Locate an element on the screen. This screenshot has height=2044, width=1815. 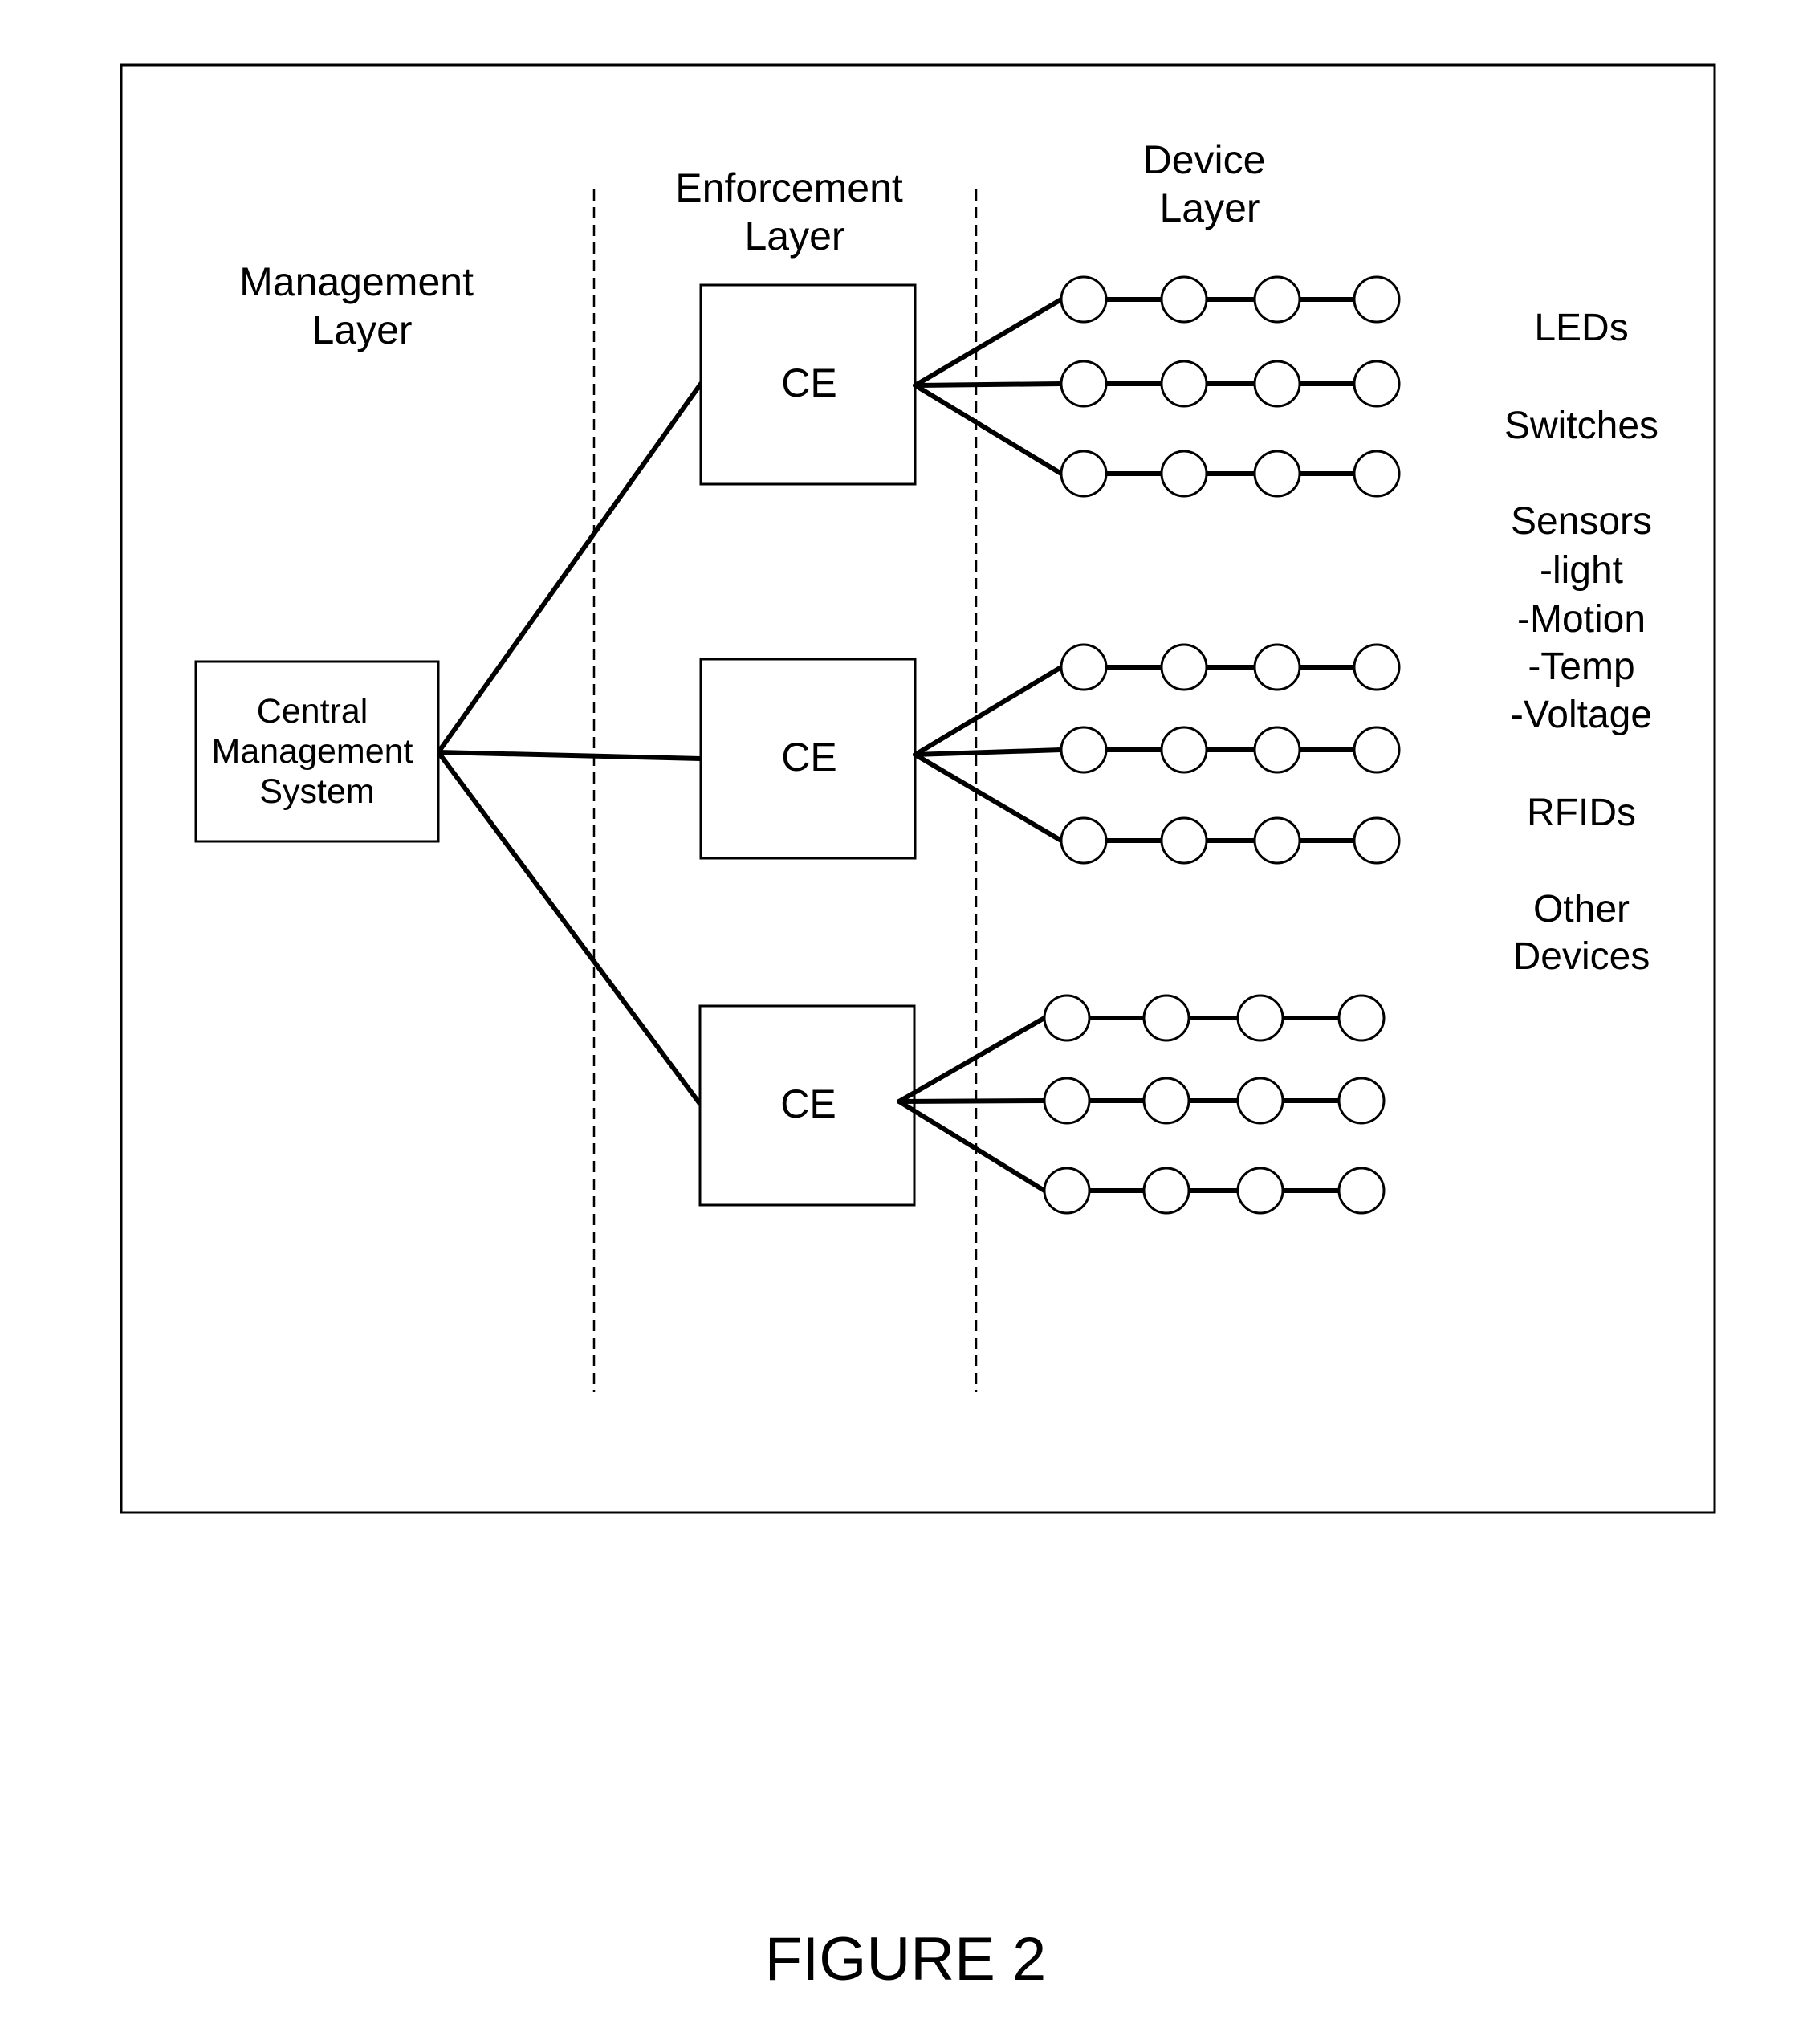
enforcement-layer-heading: Enforcement Layer is located at coordinates (794, 212).